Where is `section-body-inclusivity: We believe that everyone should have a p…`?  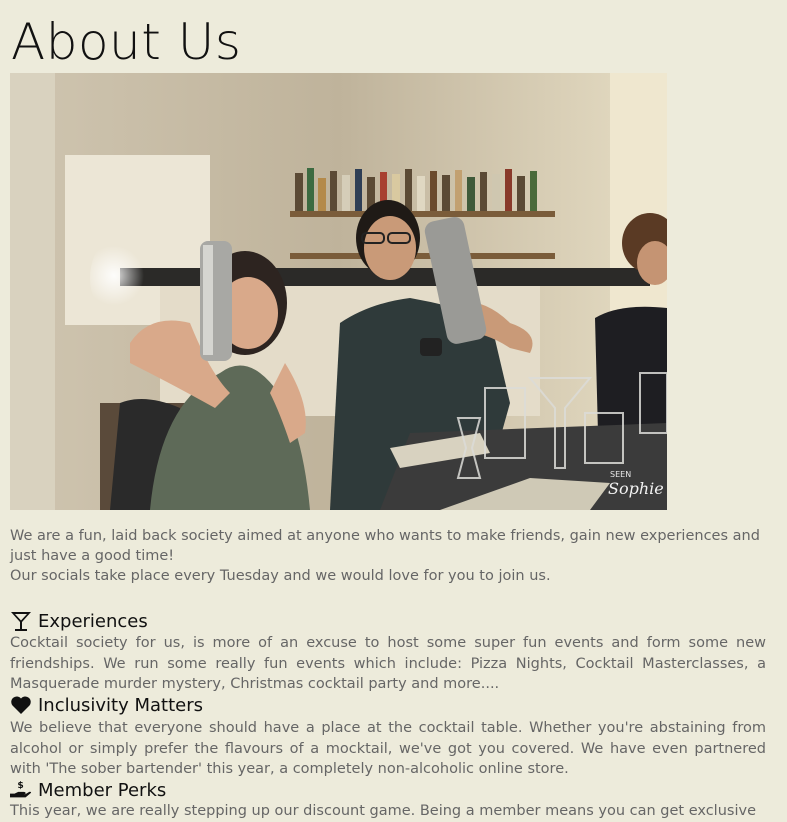 section-body-inclusivity: We believe that everyone should have a p… is located at coordinates (388, 748).